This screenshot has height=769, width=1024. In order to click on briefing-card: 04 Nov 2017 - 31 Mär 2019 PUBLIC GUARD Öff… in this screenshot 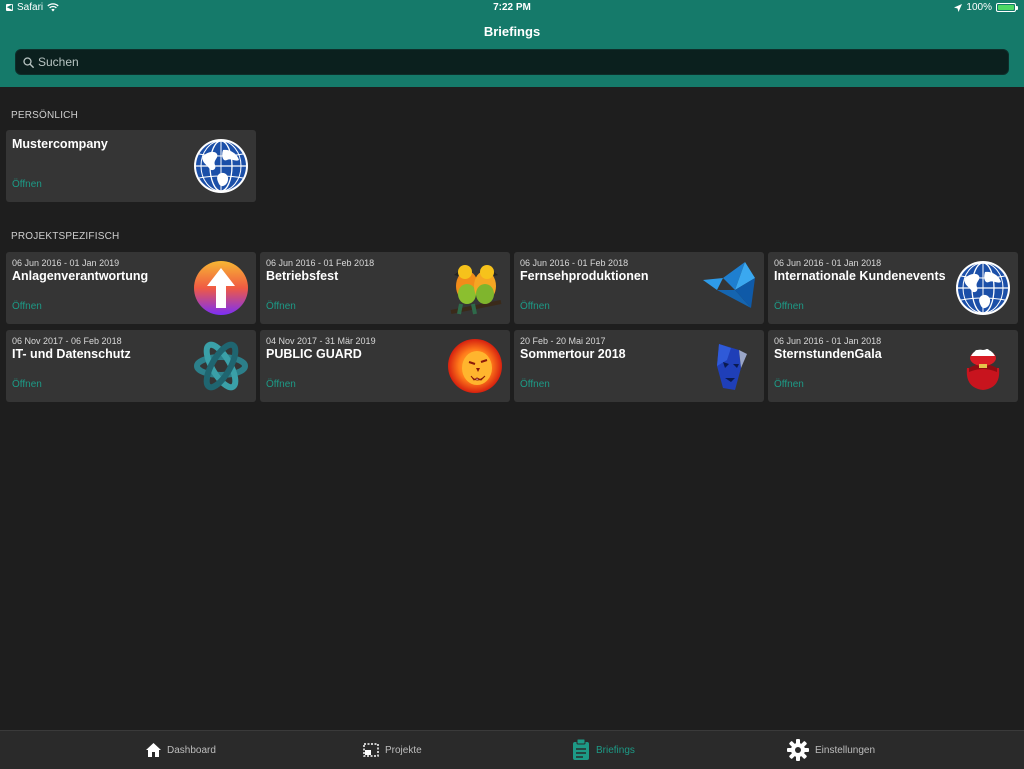, I will do `click(385, 366)`.